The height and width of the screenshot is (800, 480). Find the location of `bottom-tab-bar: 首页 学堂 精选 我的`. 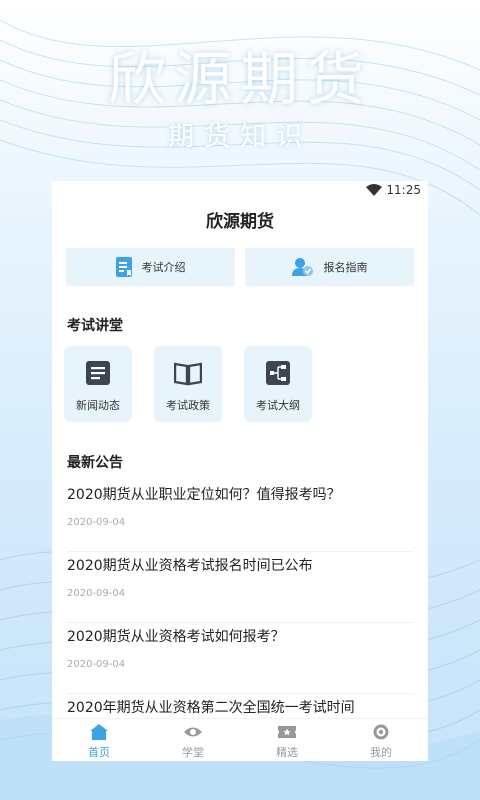

bottom-tab-bar: 首页 学堂 精选 我的 is located at coordinates (240, 739).